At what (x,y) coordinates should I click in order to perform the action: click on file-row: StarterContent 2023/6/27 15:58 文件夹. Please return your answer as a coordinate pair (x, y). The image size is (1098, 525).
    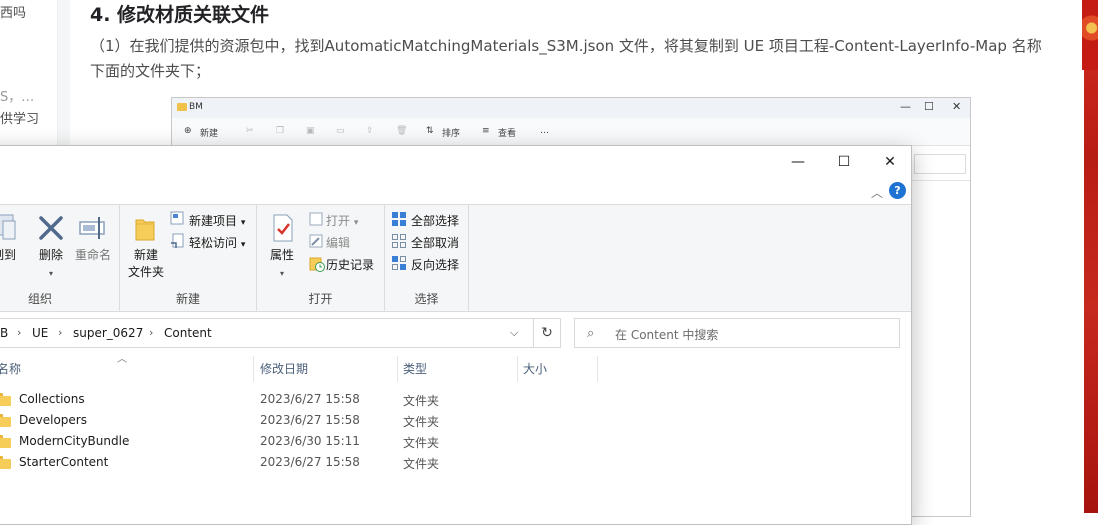
    Looking at the image, I should click on (455, 462).